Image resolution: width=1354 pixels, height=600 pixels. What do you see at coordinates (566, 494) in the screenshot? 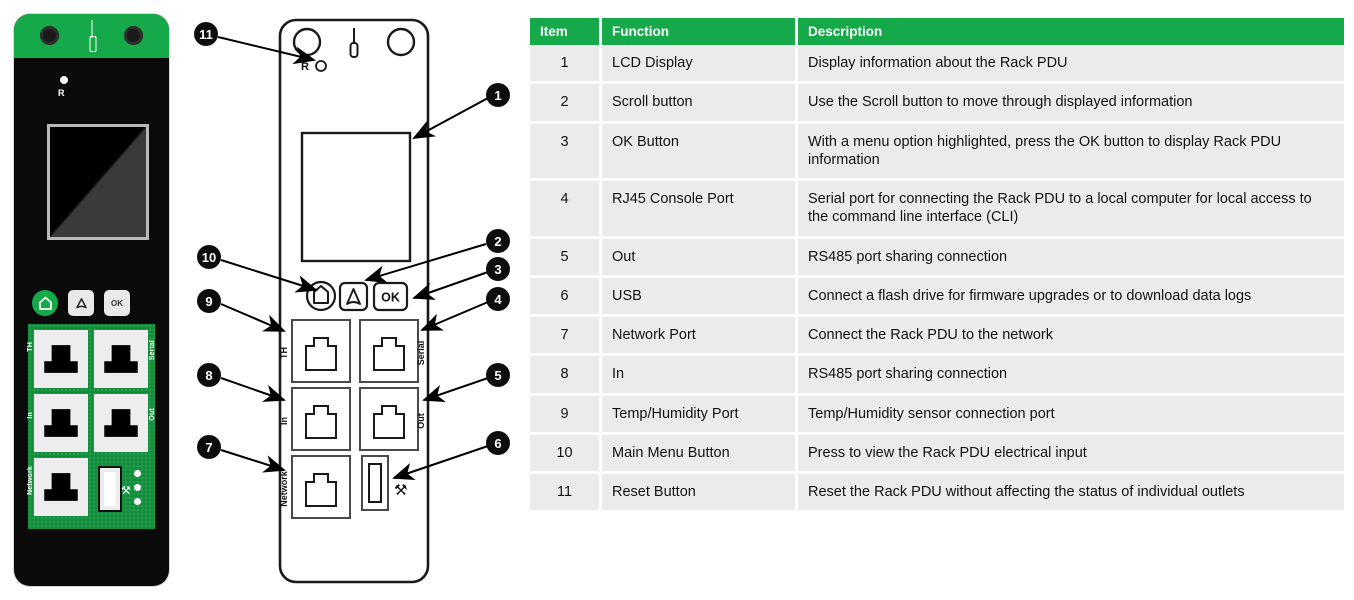
I see `cell-item: 11` at bounding box center [566, 494].